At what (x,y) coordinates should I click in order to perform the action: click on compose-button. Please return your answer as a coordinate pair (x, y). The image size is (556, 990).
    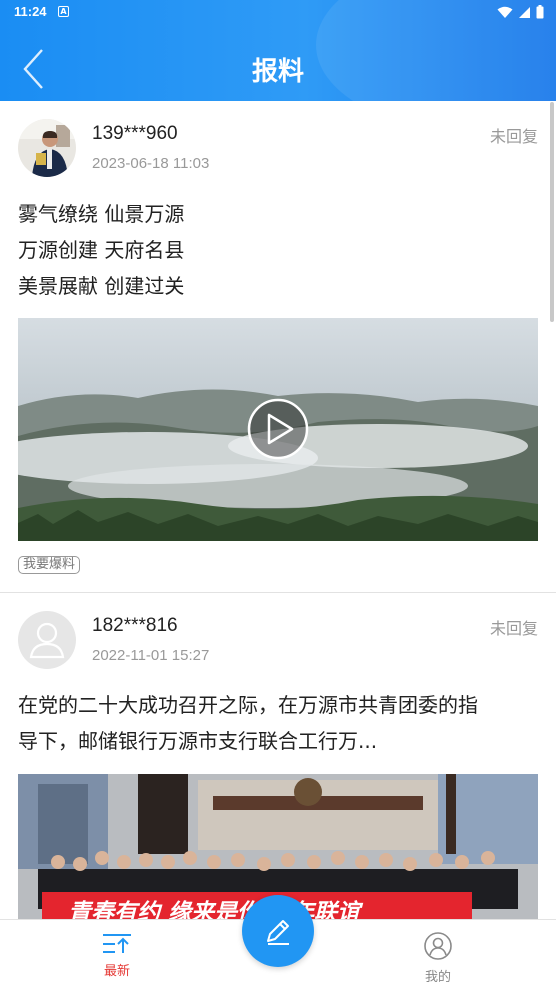
    Looking at the image, I should click on (278, 931).